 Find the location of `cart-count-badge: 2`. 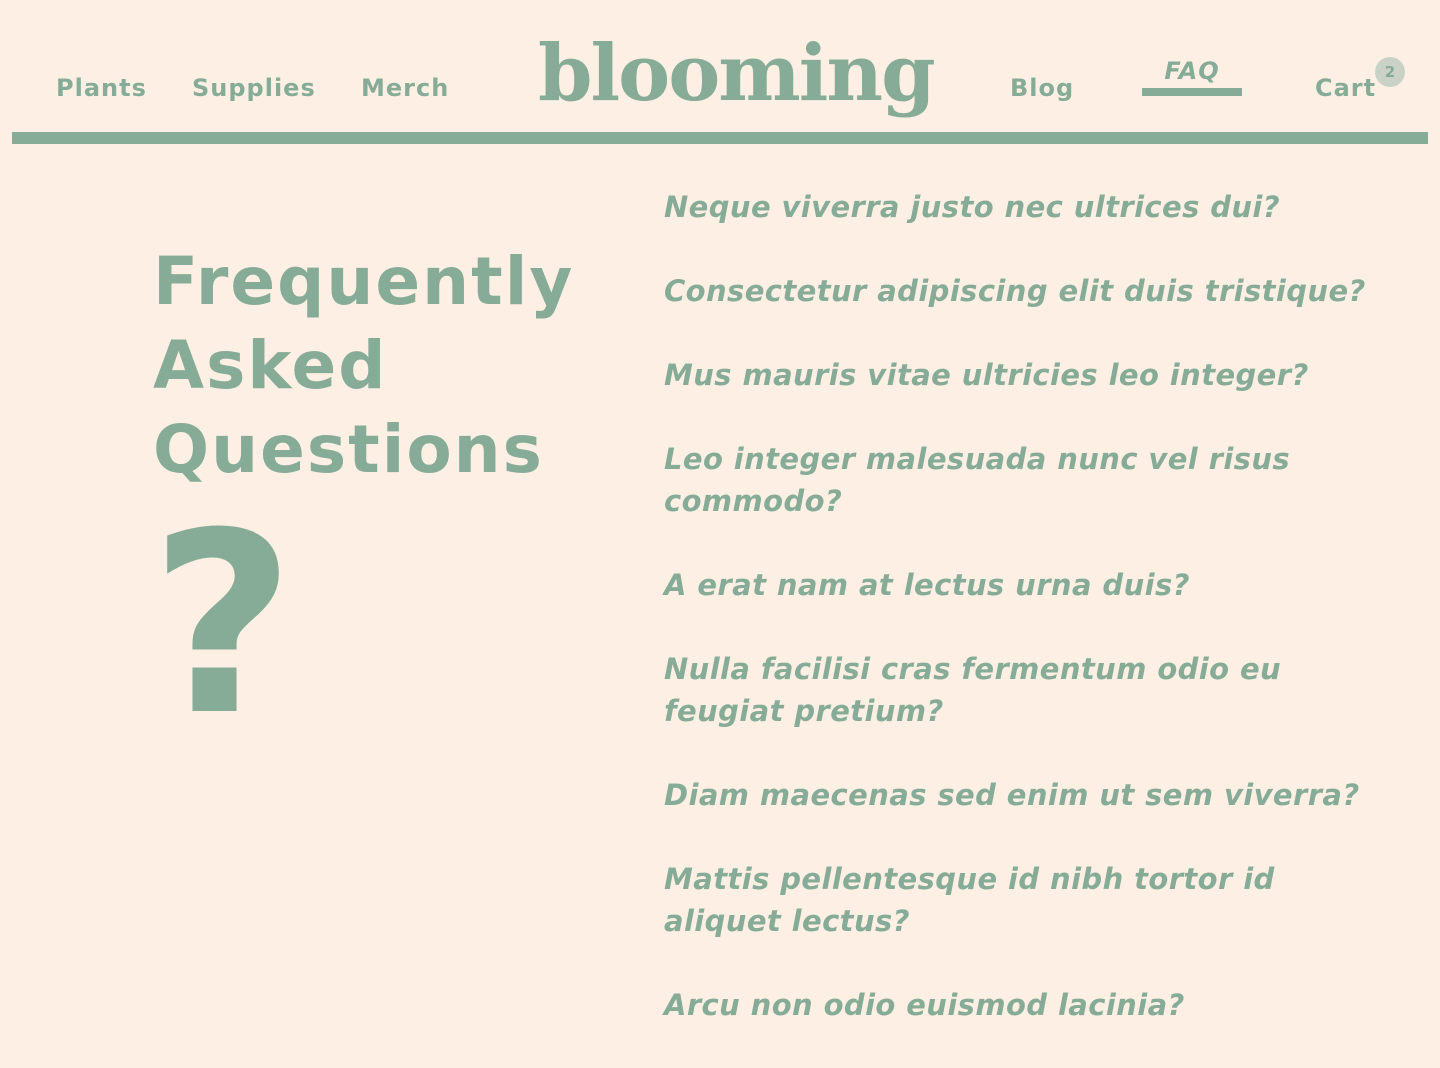

cart-count-badge: 2 is located at coordinates (1390, 72).